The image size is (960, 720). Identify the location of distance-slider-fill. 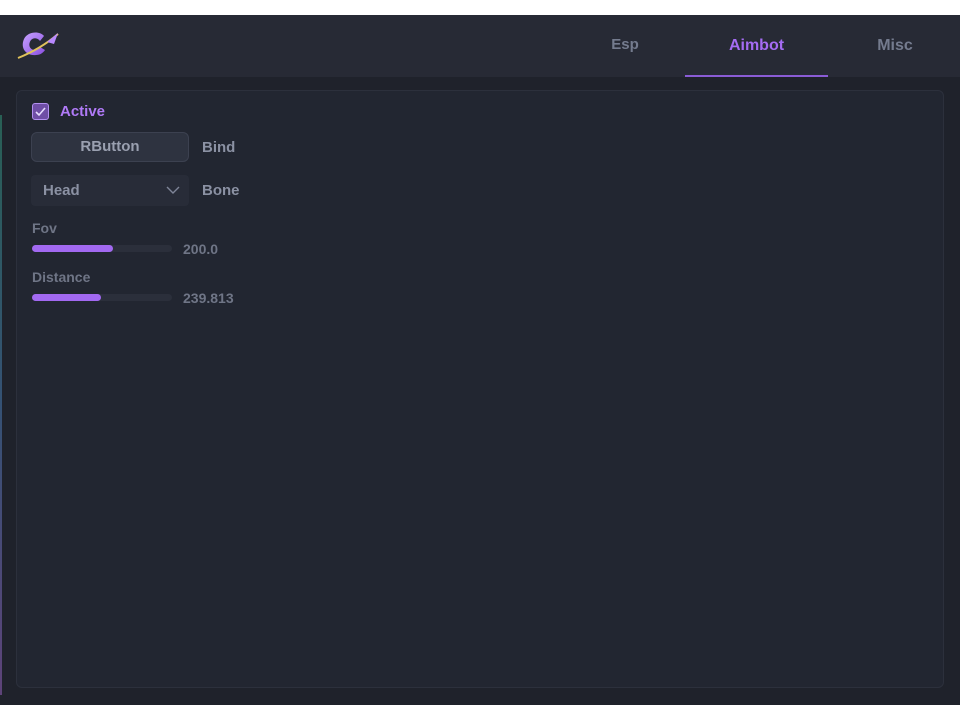
(66, 297).